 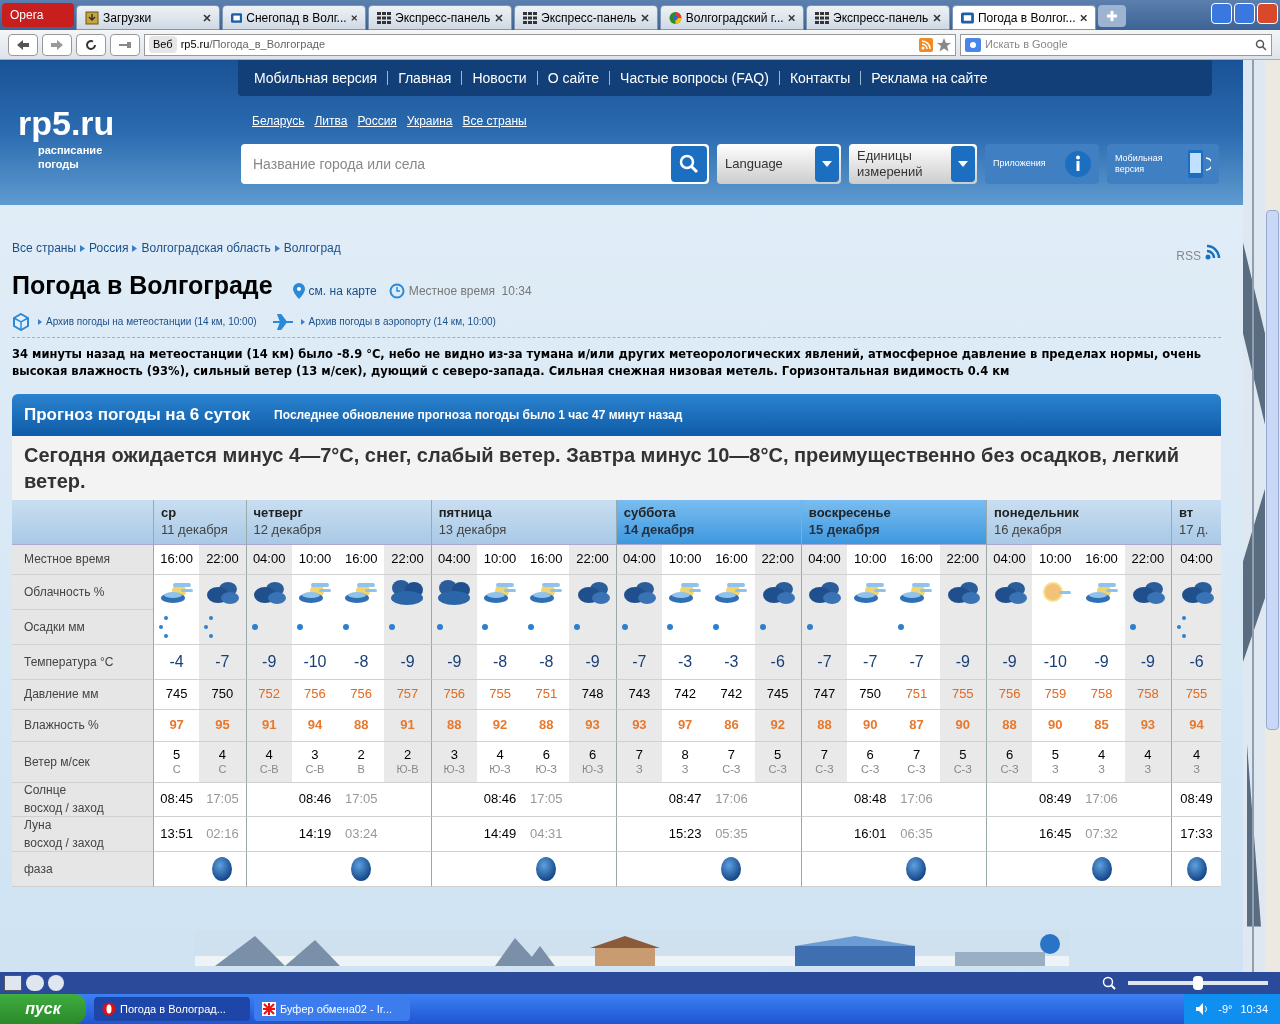 What do you see at coordinates (929, 78) in the screenshot?
I see `nav-link: Реклама на сайте` at bounding box center [929, 78].